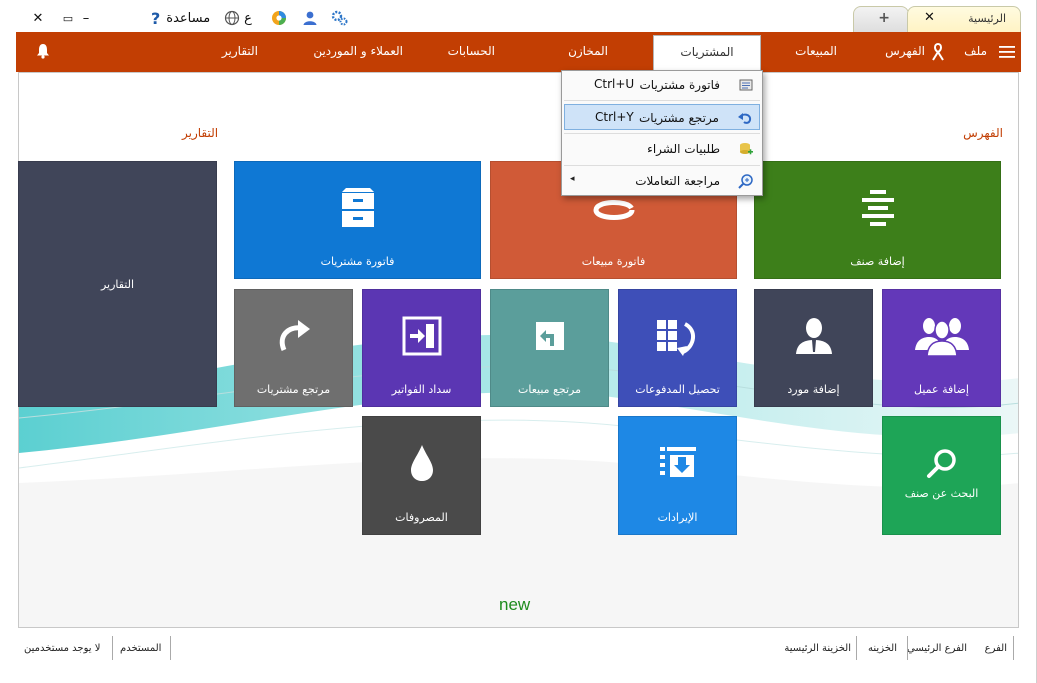 The image size is (1037, 683). I want to click on ribbon-tab-stores: المخازن, so click(588, 51).